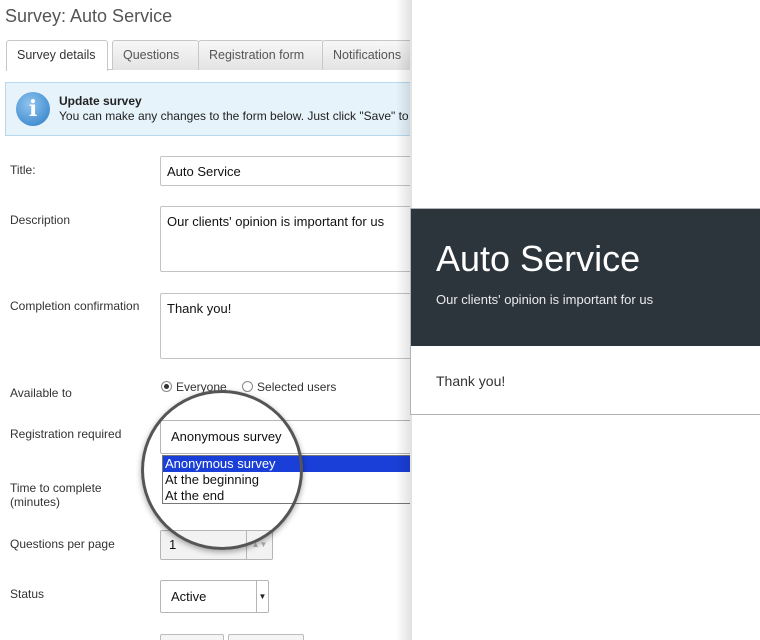  What do you see at coordinates (33, 109) in the screenshot?
I see `info-icon: i` at bounding box center [33, 109].